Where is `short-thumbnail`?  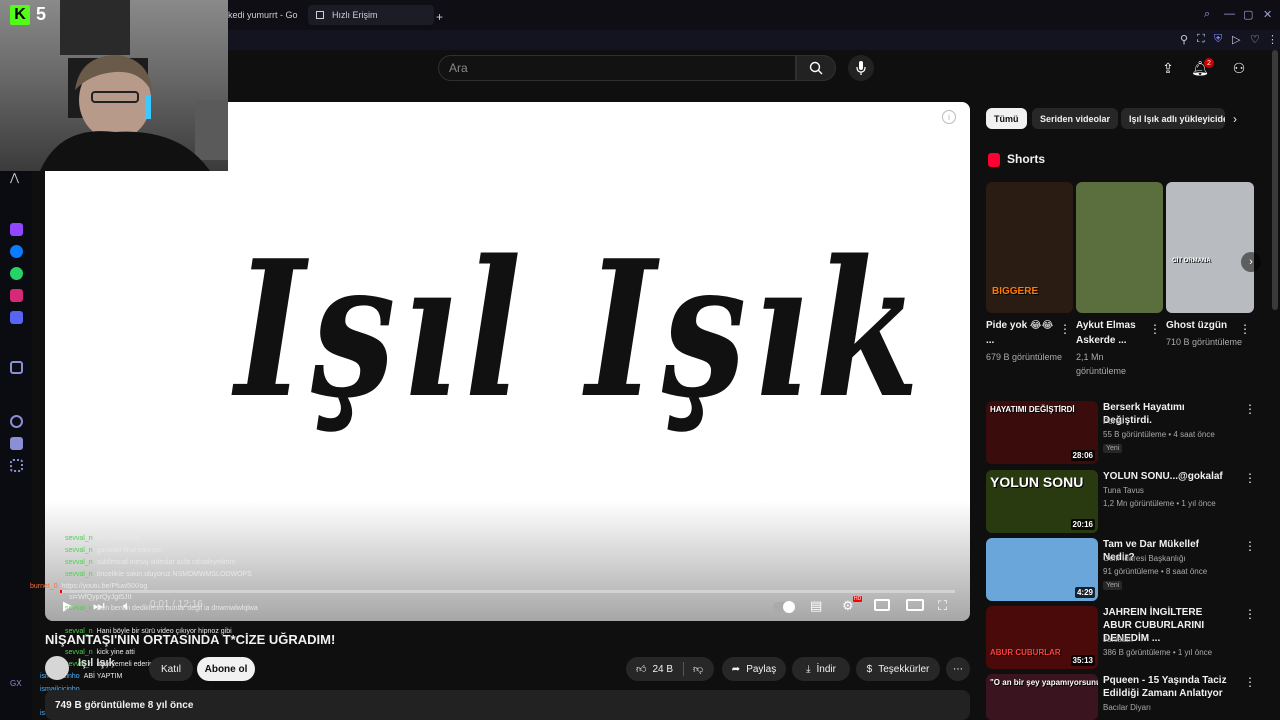
short-thumbnail is located at coordinates (1119, 247).